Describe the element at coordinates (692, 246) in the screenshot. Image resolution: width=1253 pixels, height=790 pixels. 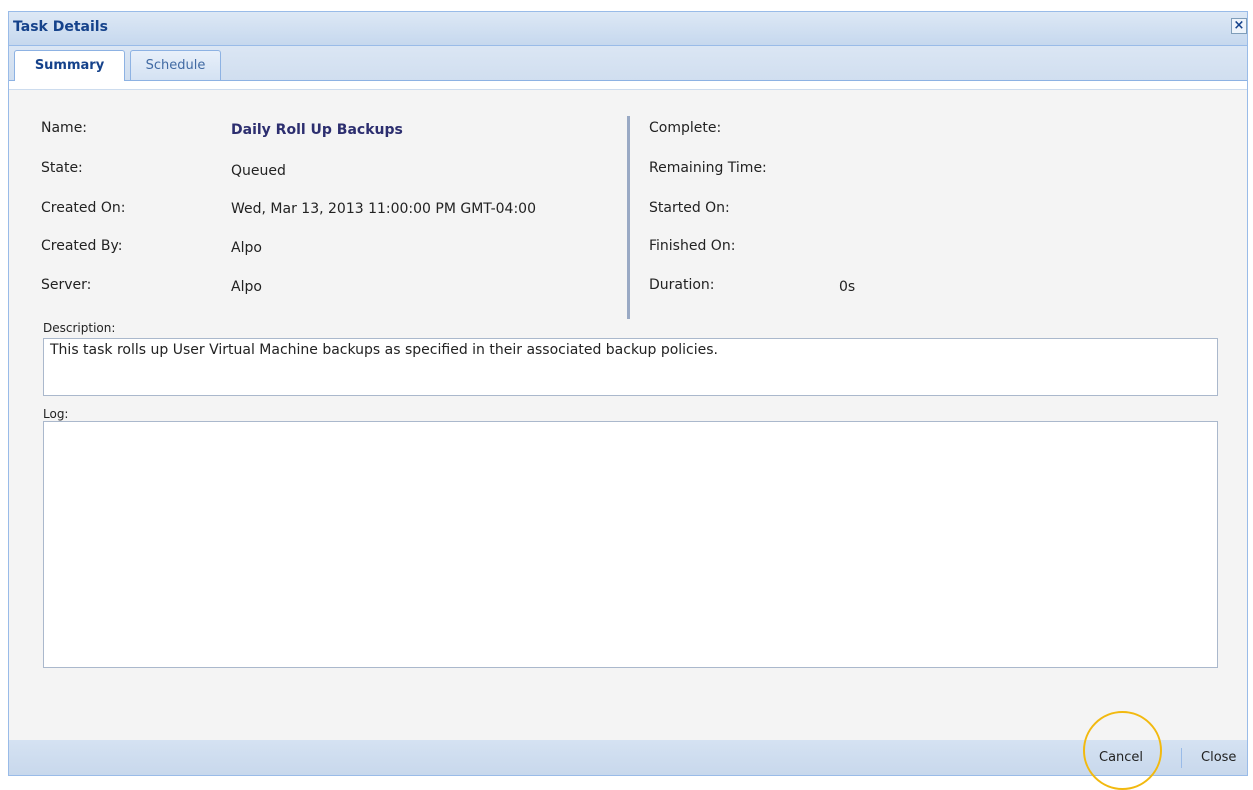
I see `finished-on-label: Finished On:` at that location.